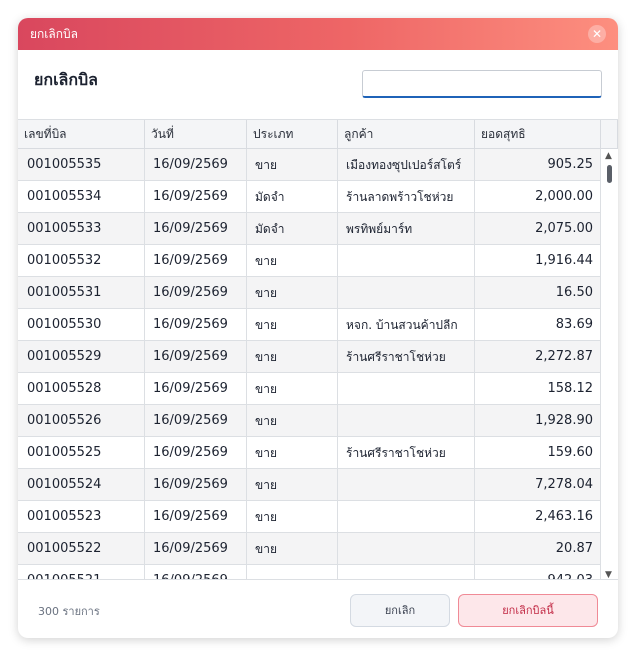 This screenshot has height=656, width=636. Describe the element at coordinates (81, 420) in the screenshot. I see `bill-no-cell: 001005526` at that location.